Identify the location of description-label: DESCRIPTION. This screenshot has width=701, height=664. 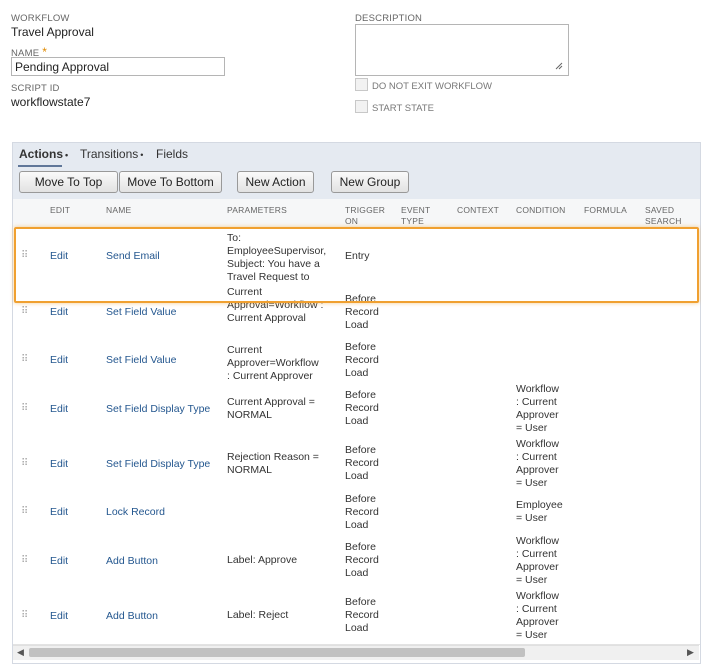
(389, 18).